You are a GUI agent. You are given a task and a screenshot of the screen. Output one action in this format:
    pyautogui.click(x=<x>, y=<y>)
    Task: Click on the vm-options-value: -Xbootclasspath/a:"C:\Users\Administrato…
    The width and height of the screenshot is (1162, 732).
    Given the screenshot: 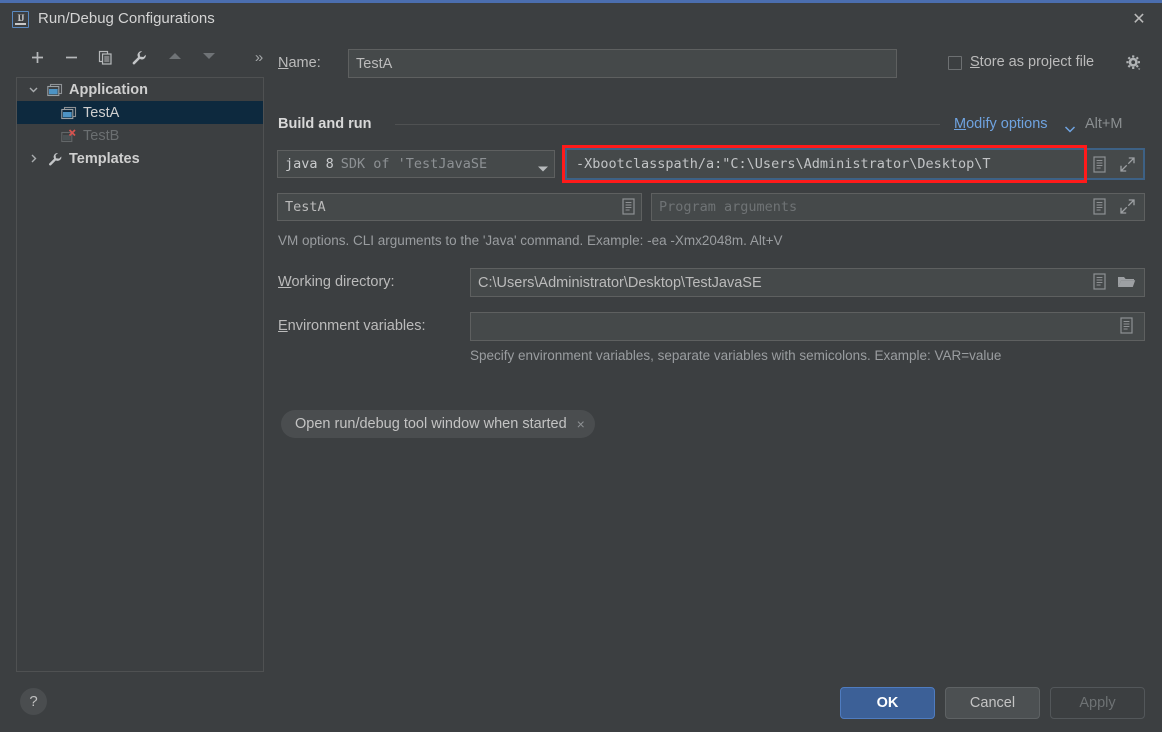 What is the action you would take?
    pyautogui.click(x=783, y=164)
    